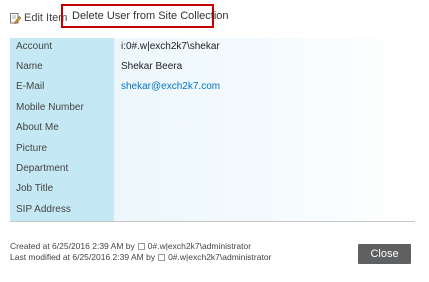  What do you see at coordinates (212, 190) in the screenshot?
I see `field-row-job-title: Job Title` at bounding box center [212, 190].